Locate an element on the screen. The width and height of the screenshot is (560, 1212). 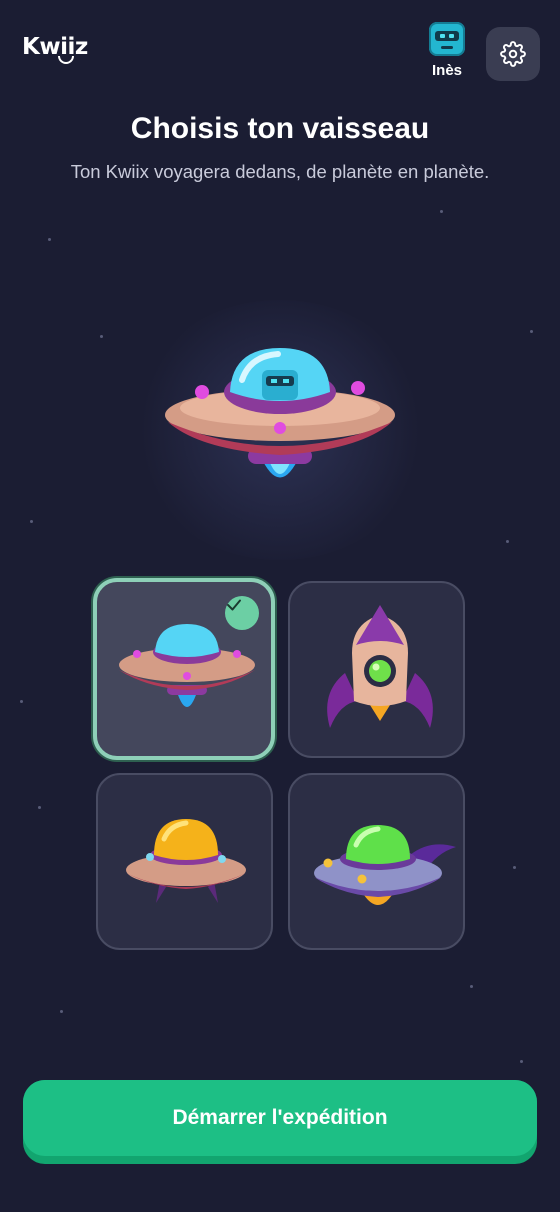
selected-ship-preview is located at coordinates (280, 413).